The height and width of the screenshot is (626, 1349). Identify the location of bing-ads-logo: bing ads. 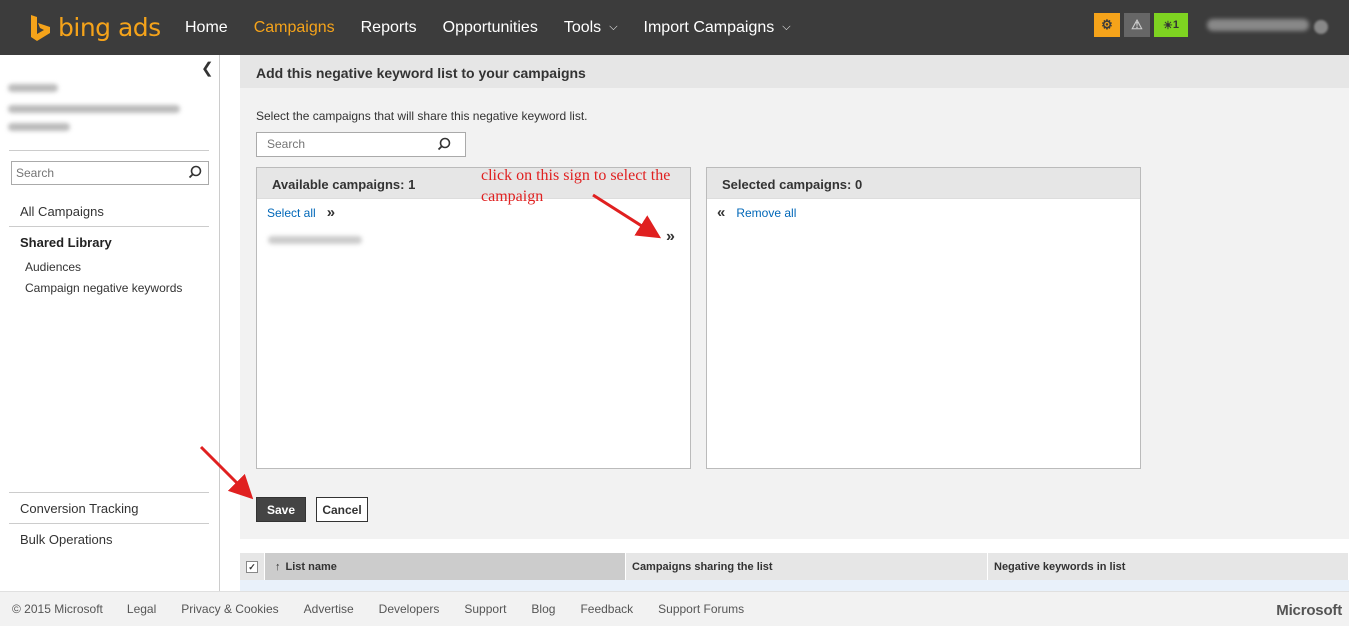
(95, 27).